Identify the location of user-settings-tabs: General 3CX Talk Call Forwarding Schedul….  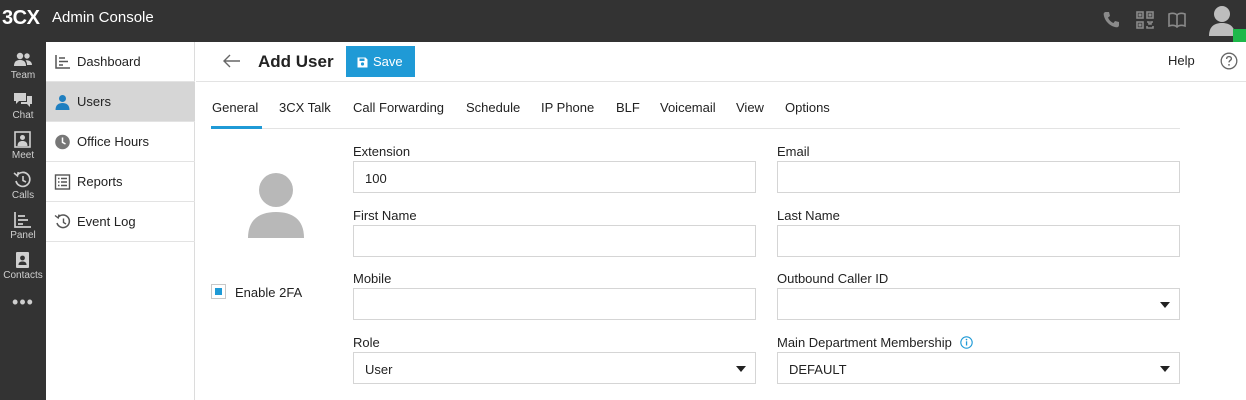
(695, 105).